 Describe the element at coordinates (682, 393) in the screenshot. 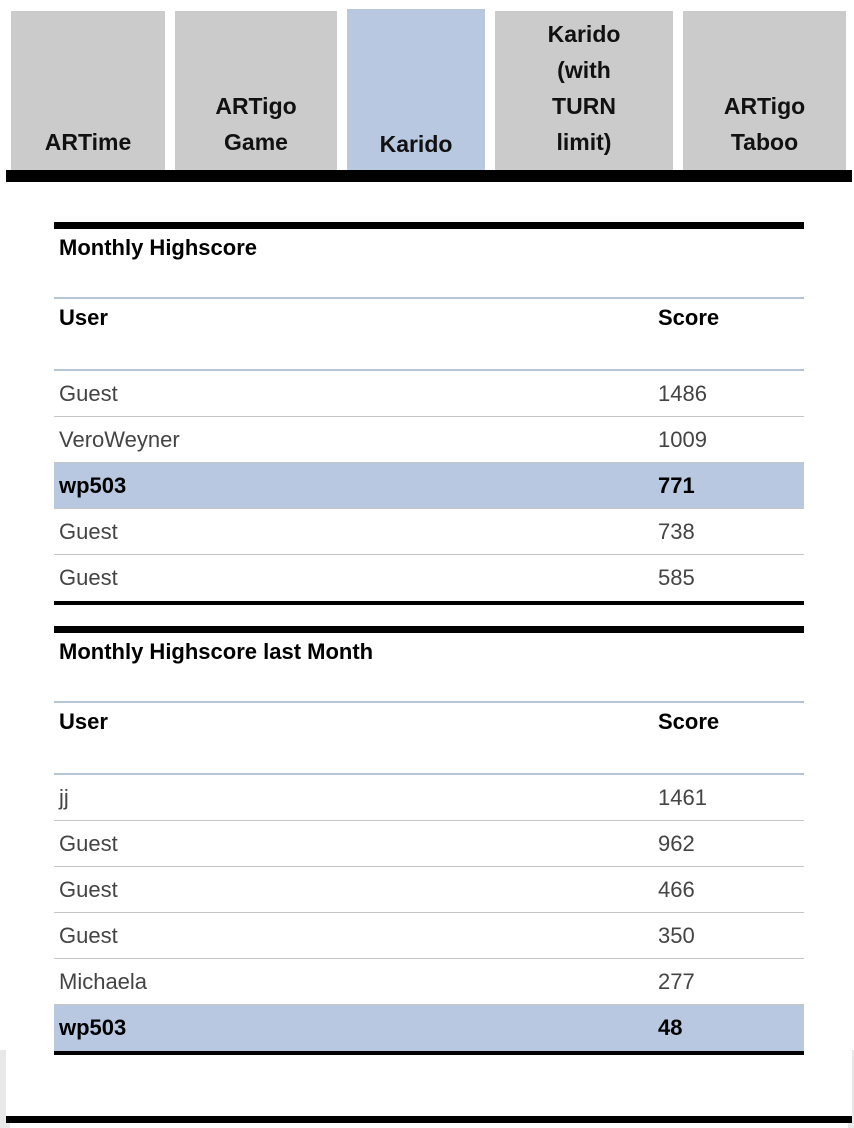

I see `score-cell: 1486` at that location.